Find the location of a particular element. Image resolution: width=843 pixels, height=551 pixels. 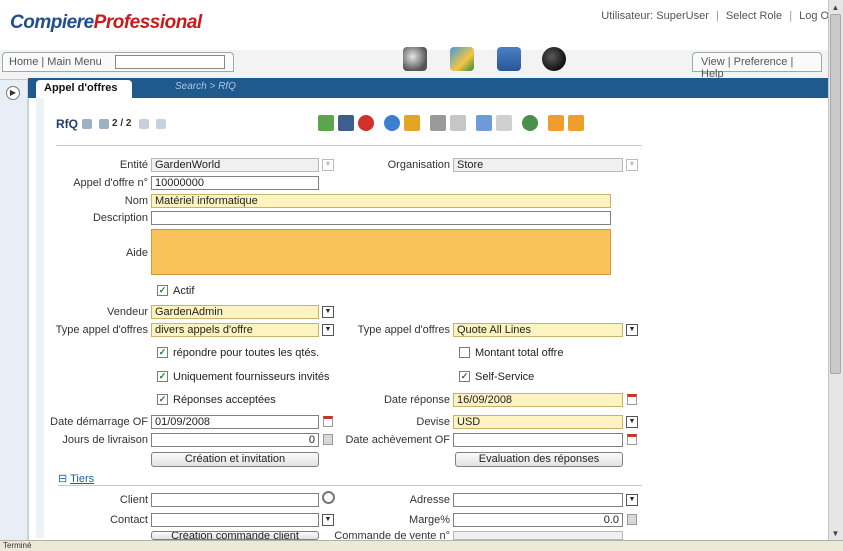

organisation-label: Organisation is located at coordinates (418, 165).